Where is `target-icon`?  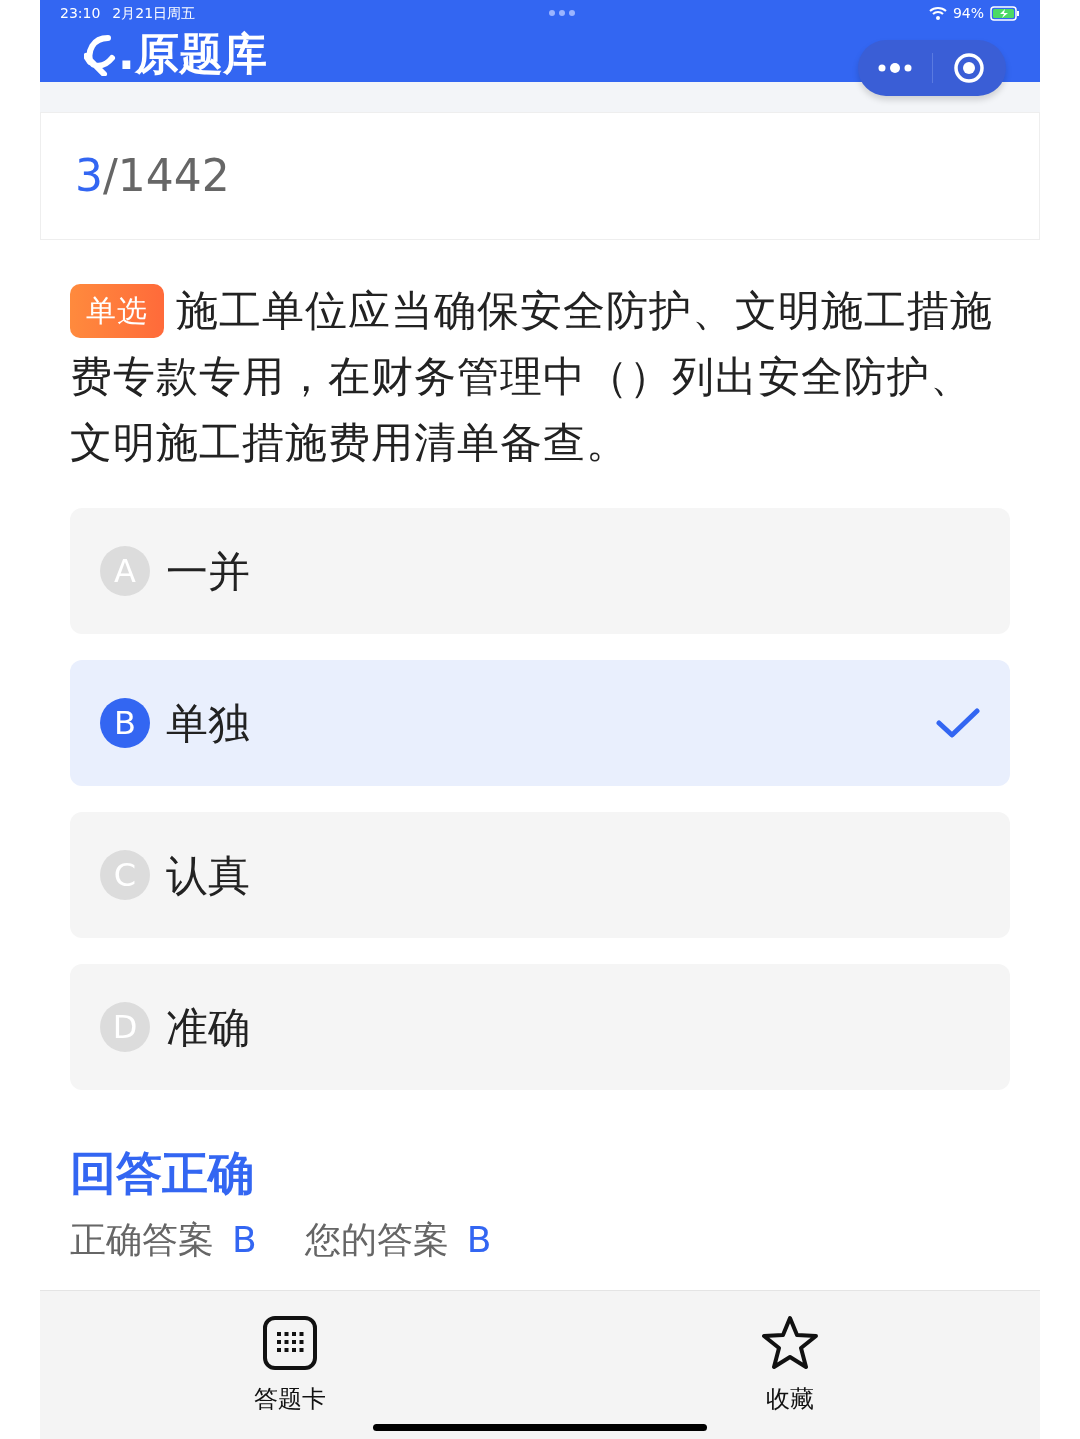
target-icon is located at coordinates (969, 68).